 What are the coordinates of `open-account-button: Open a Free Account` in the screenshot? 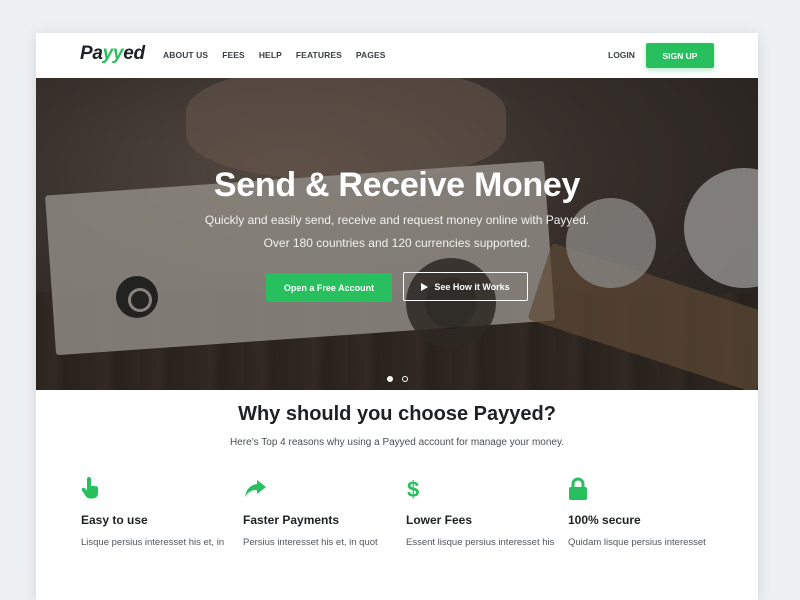 It's located at (329, 287).